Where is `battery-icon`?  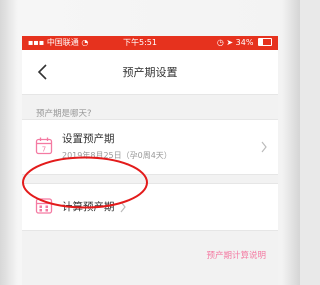
battery-icon is located at coordinates (265, 42).